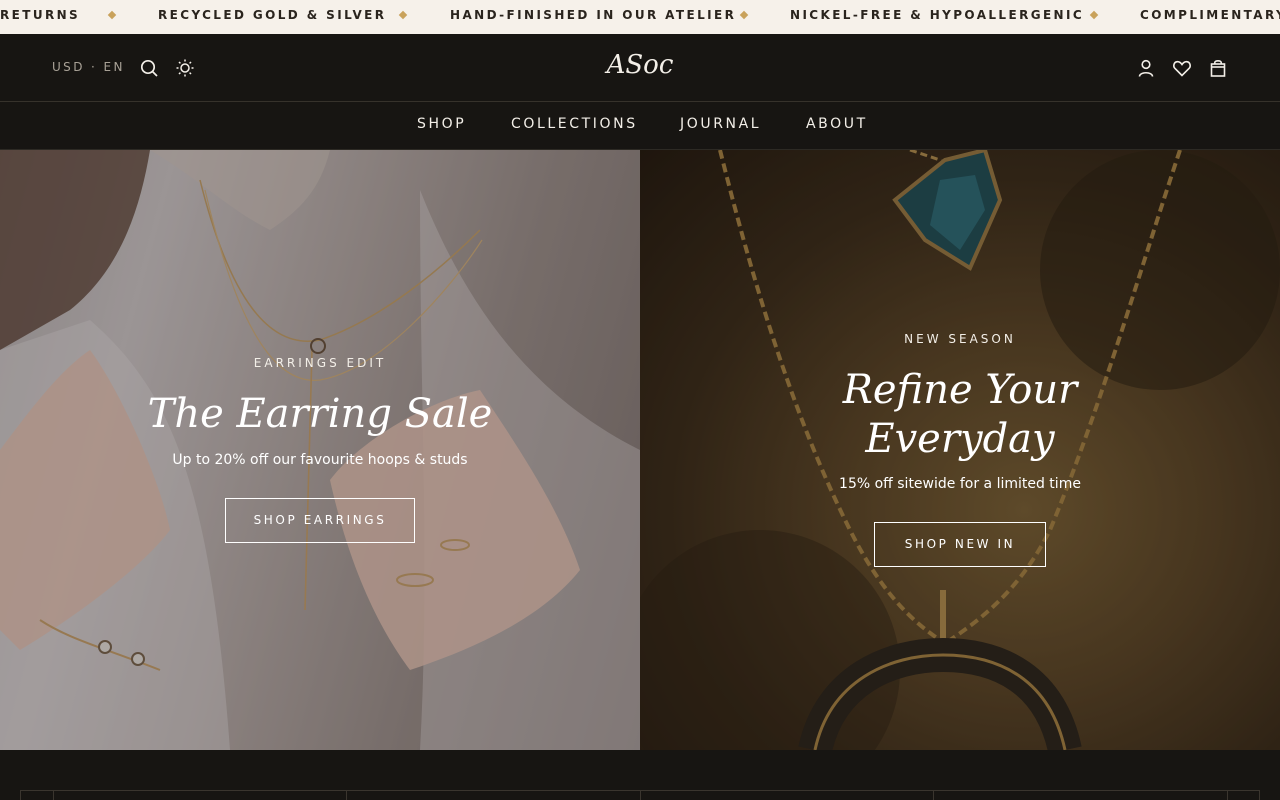 This screenshot has height=800, width=1280. I want to click on hero-left-title: The Earring Sale, so click(320, 414).